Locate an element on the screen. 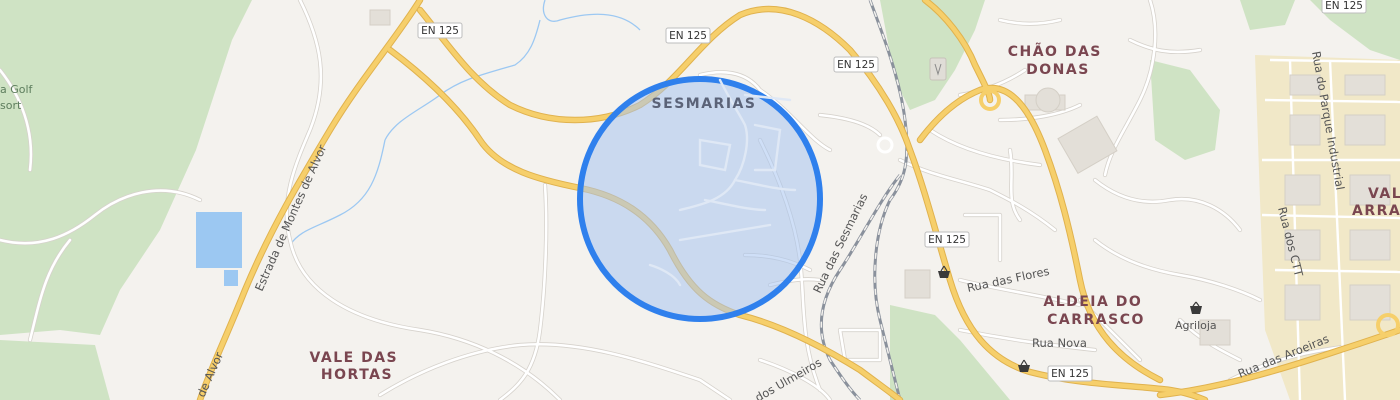  area-label-vale-arran-line2: ARRAN is located at coordinates (1376, 211).